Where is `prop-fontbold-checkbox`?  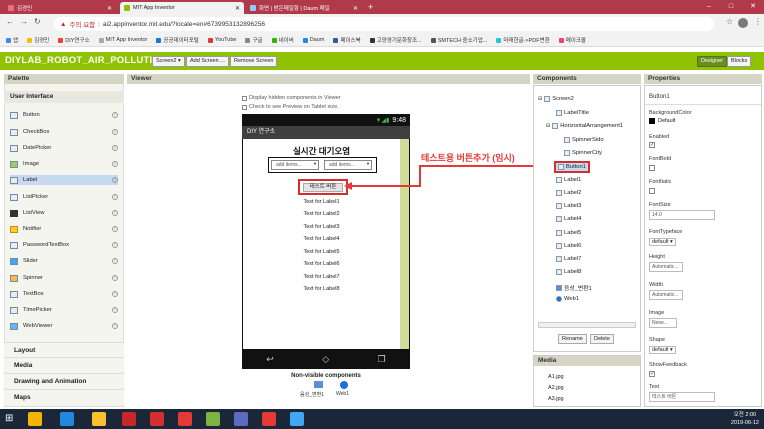 prop-fontbold-checkbox is located at coordinates (652, 168).